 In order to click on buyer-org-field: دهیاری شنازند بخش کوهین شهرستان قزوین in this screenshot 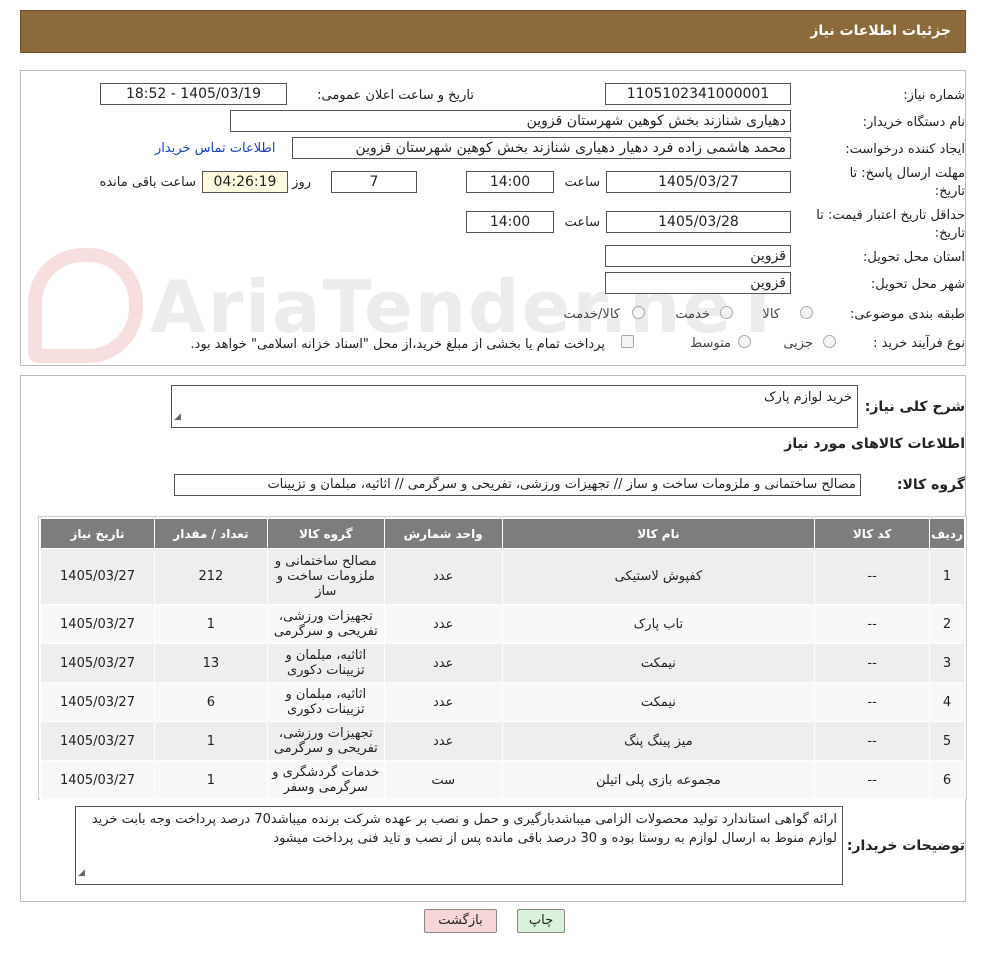, I will do `click(510, 121)`.